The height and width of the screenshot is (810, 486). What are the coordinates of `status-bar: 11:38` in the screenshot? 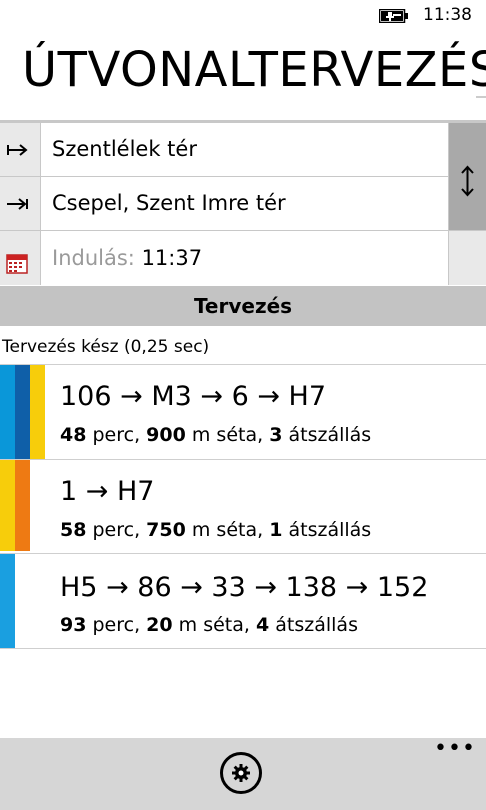 It's located at (243, 16).